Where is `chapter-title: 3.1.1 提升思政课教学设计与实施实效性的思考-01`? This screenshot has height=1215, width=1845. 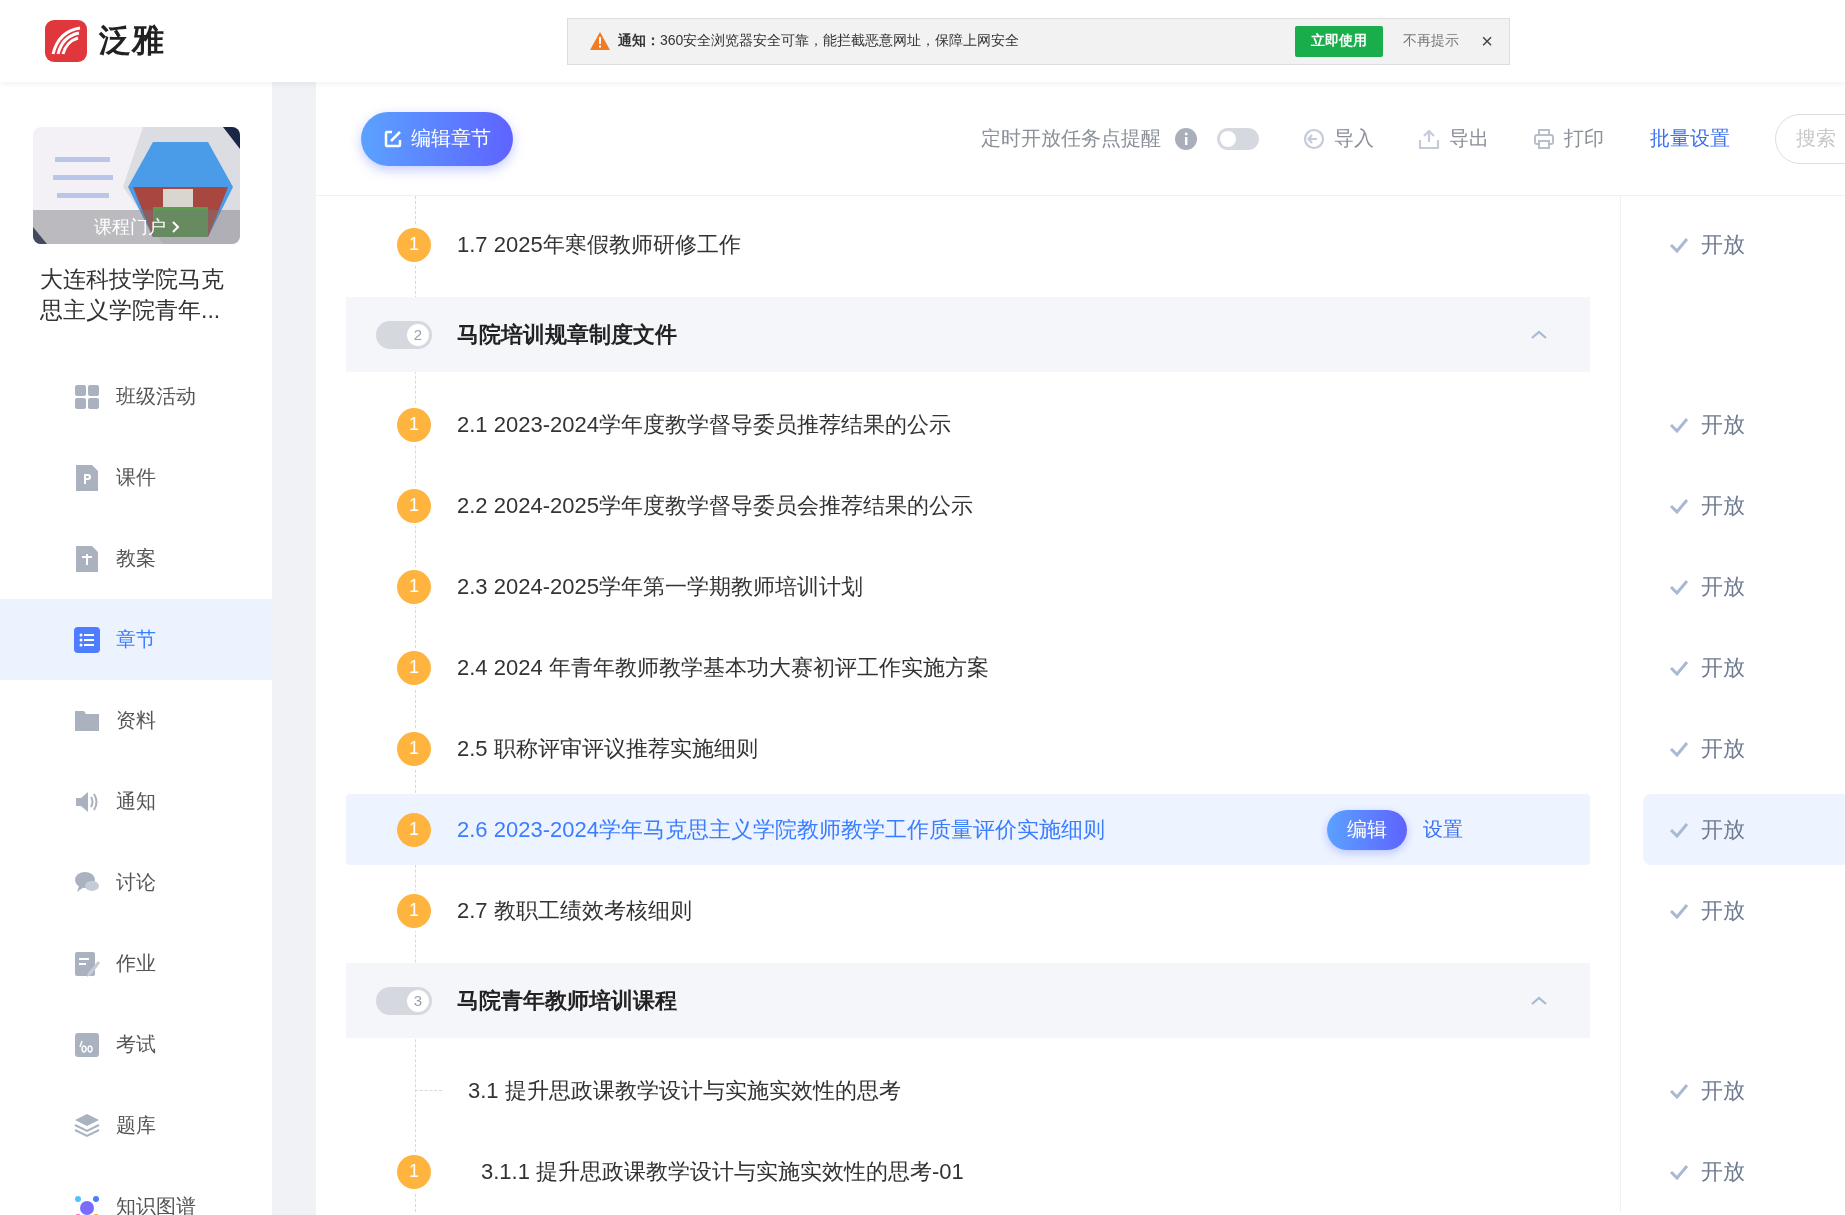 chapter-title: 3.1.1 提升思政课教学设计与实施实效性的思考-01 is located at coordinates (722, 1171).